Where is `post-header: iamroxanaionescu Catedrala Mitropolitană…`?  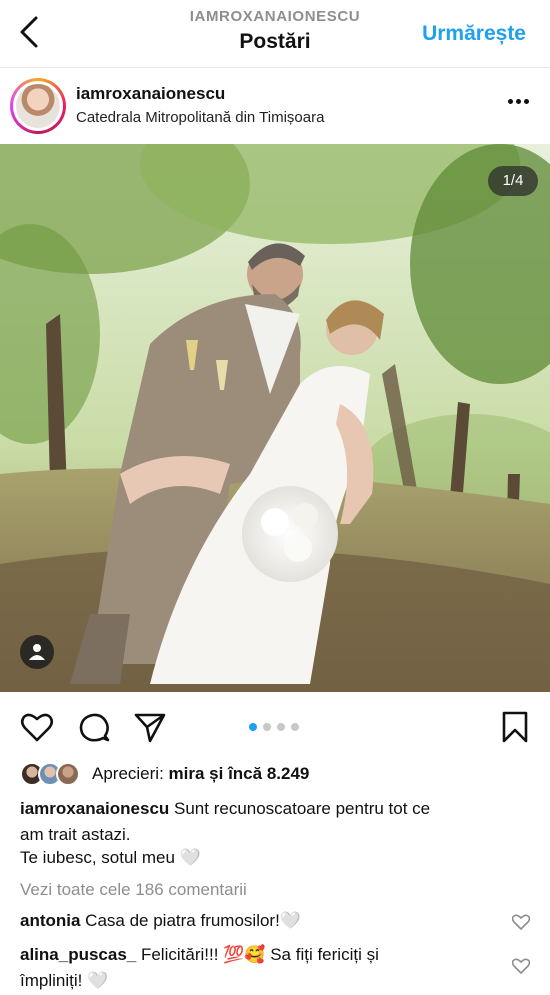
post-header: iamroxanaionescu Catedrala Mitropolitană… is located at coordinates (275, 106).